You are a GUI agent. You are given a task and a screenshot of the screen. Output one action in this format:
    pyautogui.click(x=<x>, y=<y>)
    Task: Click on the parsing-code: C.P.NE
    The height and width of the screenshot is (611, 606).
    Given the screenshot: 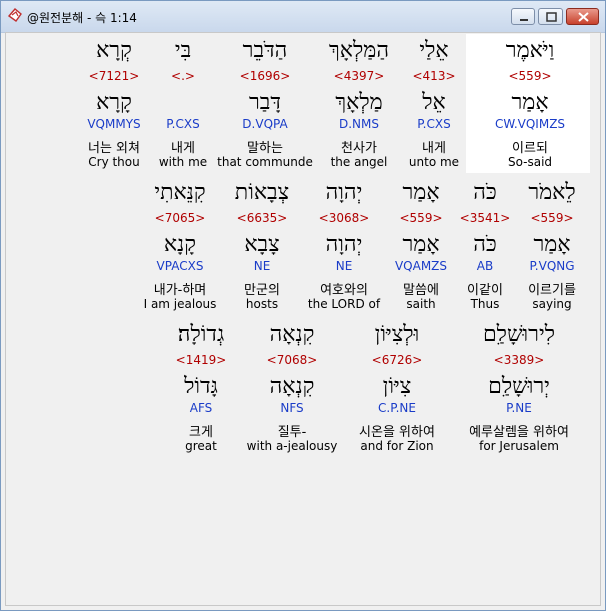 What is the action you would take?
    pyautogui.click(x=397, y=408)
    